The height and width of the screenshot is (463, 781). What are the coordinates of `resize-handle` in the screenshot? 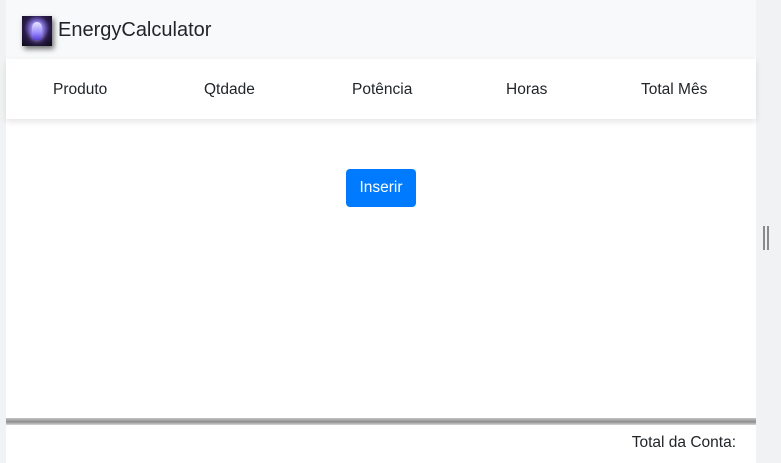 It's located at (766, 238).